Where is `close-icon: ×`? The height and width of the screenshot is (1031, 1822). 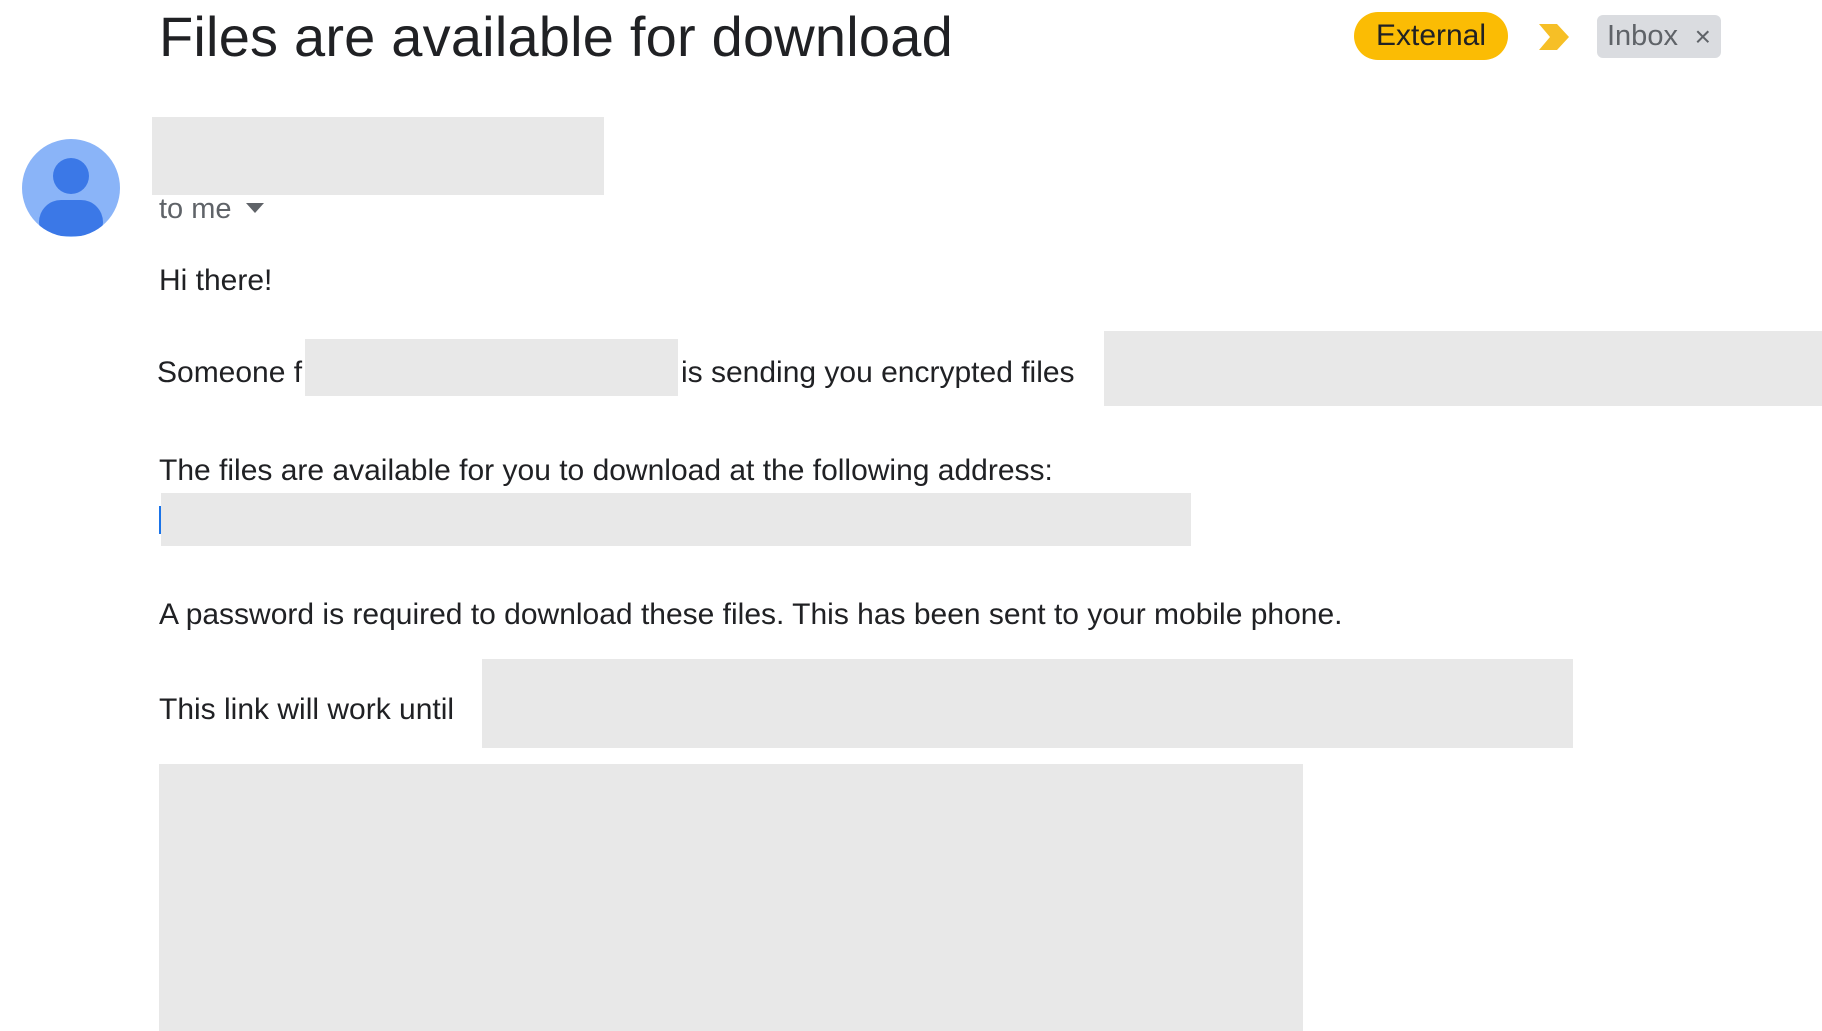 close-icon: × is located at coordinates (1703, 36).